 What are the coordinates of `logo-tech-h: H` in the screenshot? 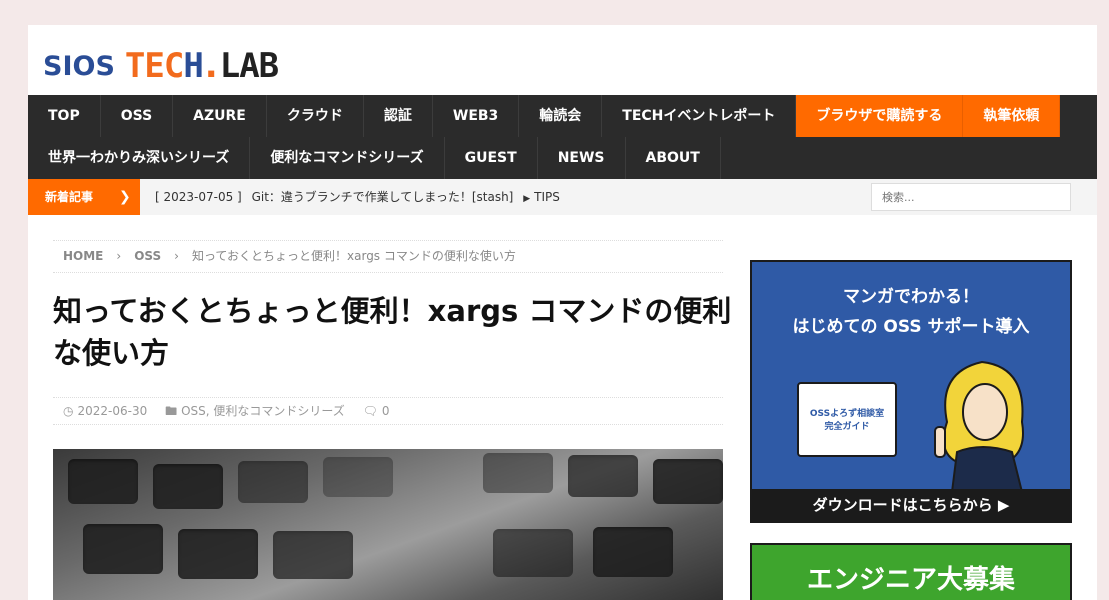 It's located at (193, 66).